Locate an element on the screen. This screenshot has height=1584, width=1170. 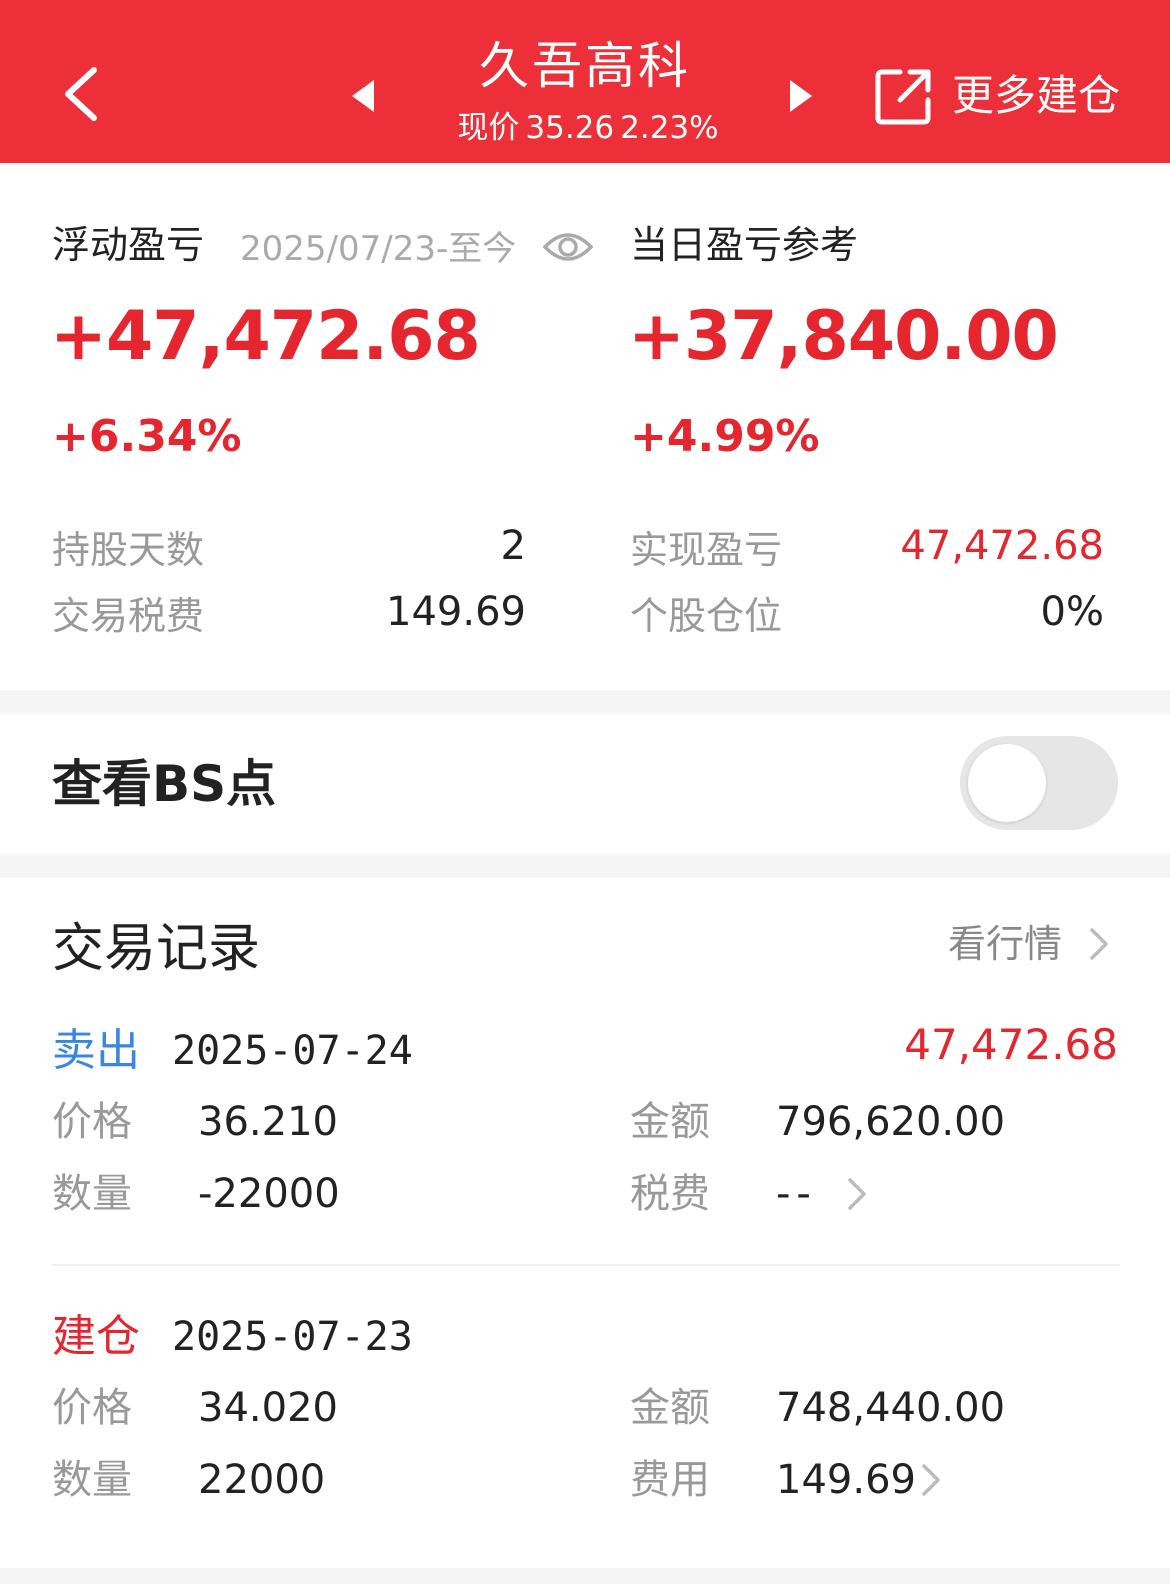
amount-value: 796,620.00 is located at coordinates (891, 1122).